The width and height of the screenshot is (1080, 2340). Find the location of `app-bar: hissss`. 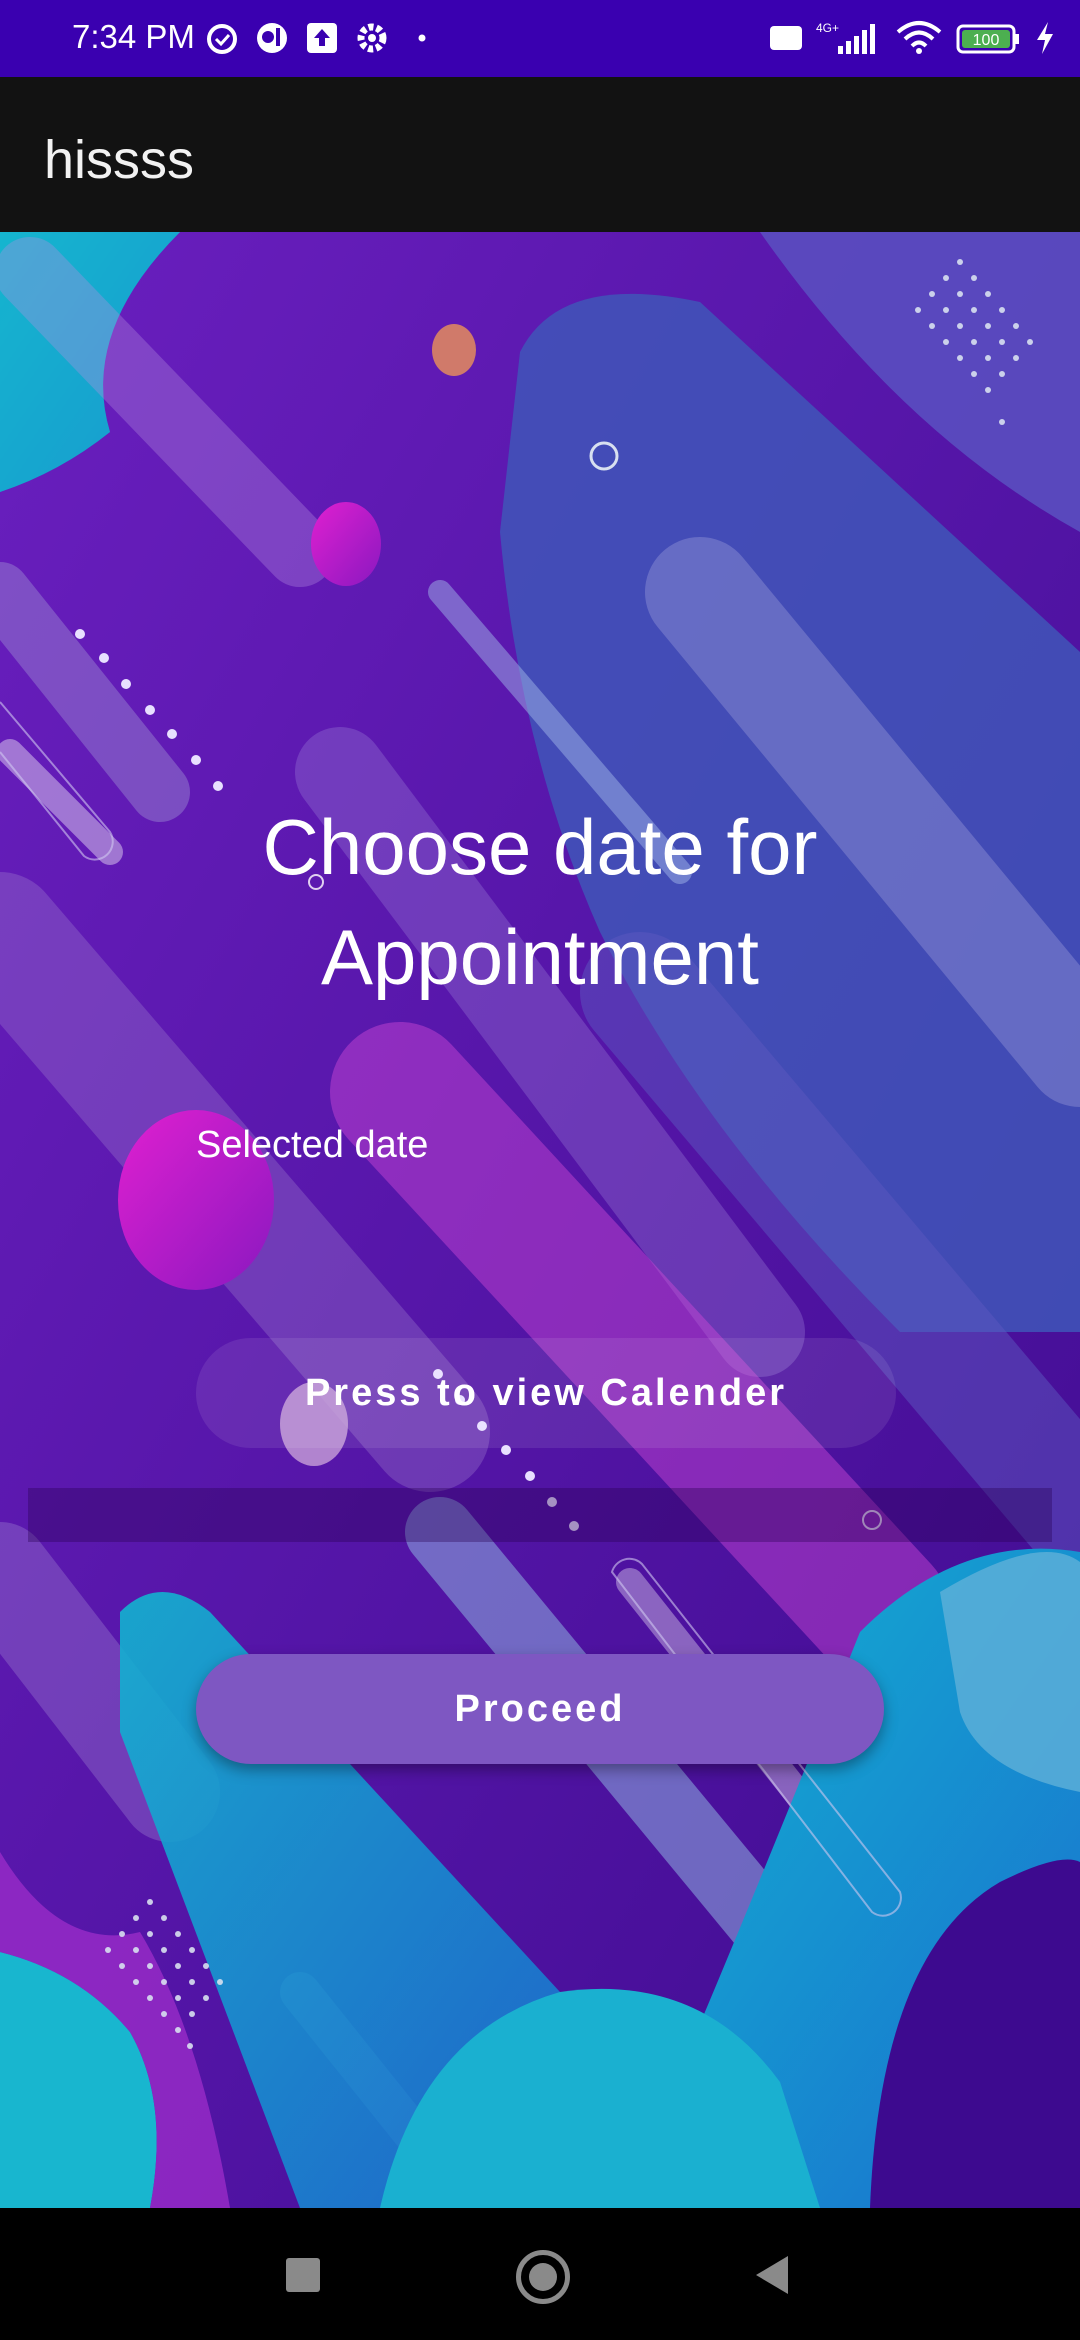

app-bar: hissss is located at coordinates (540, 154).